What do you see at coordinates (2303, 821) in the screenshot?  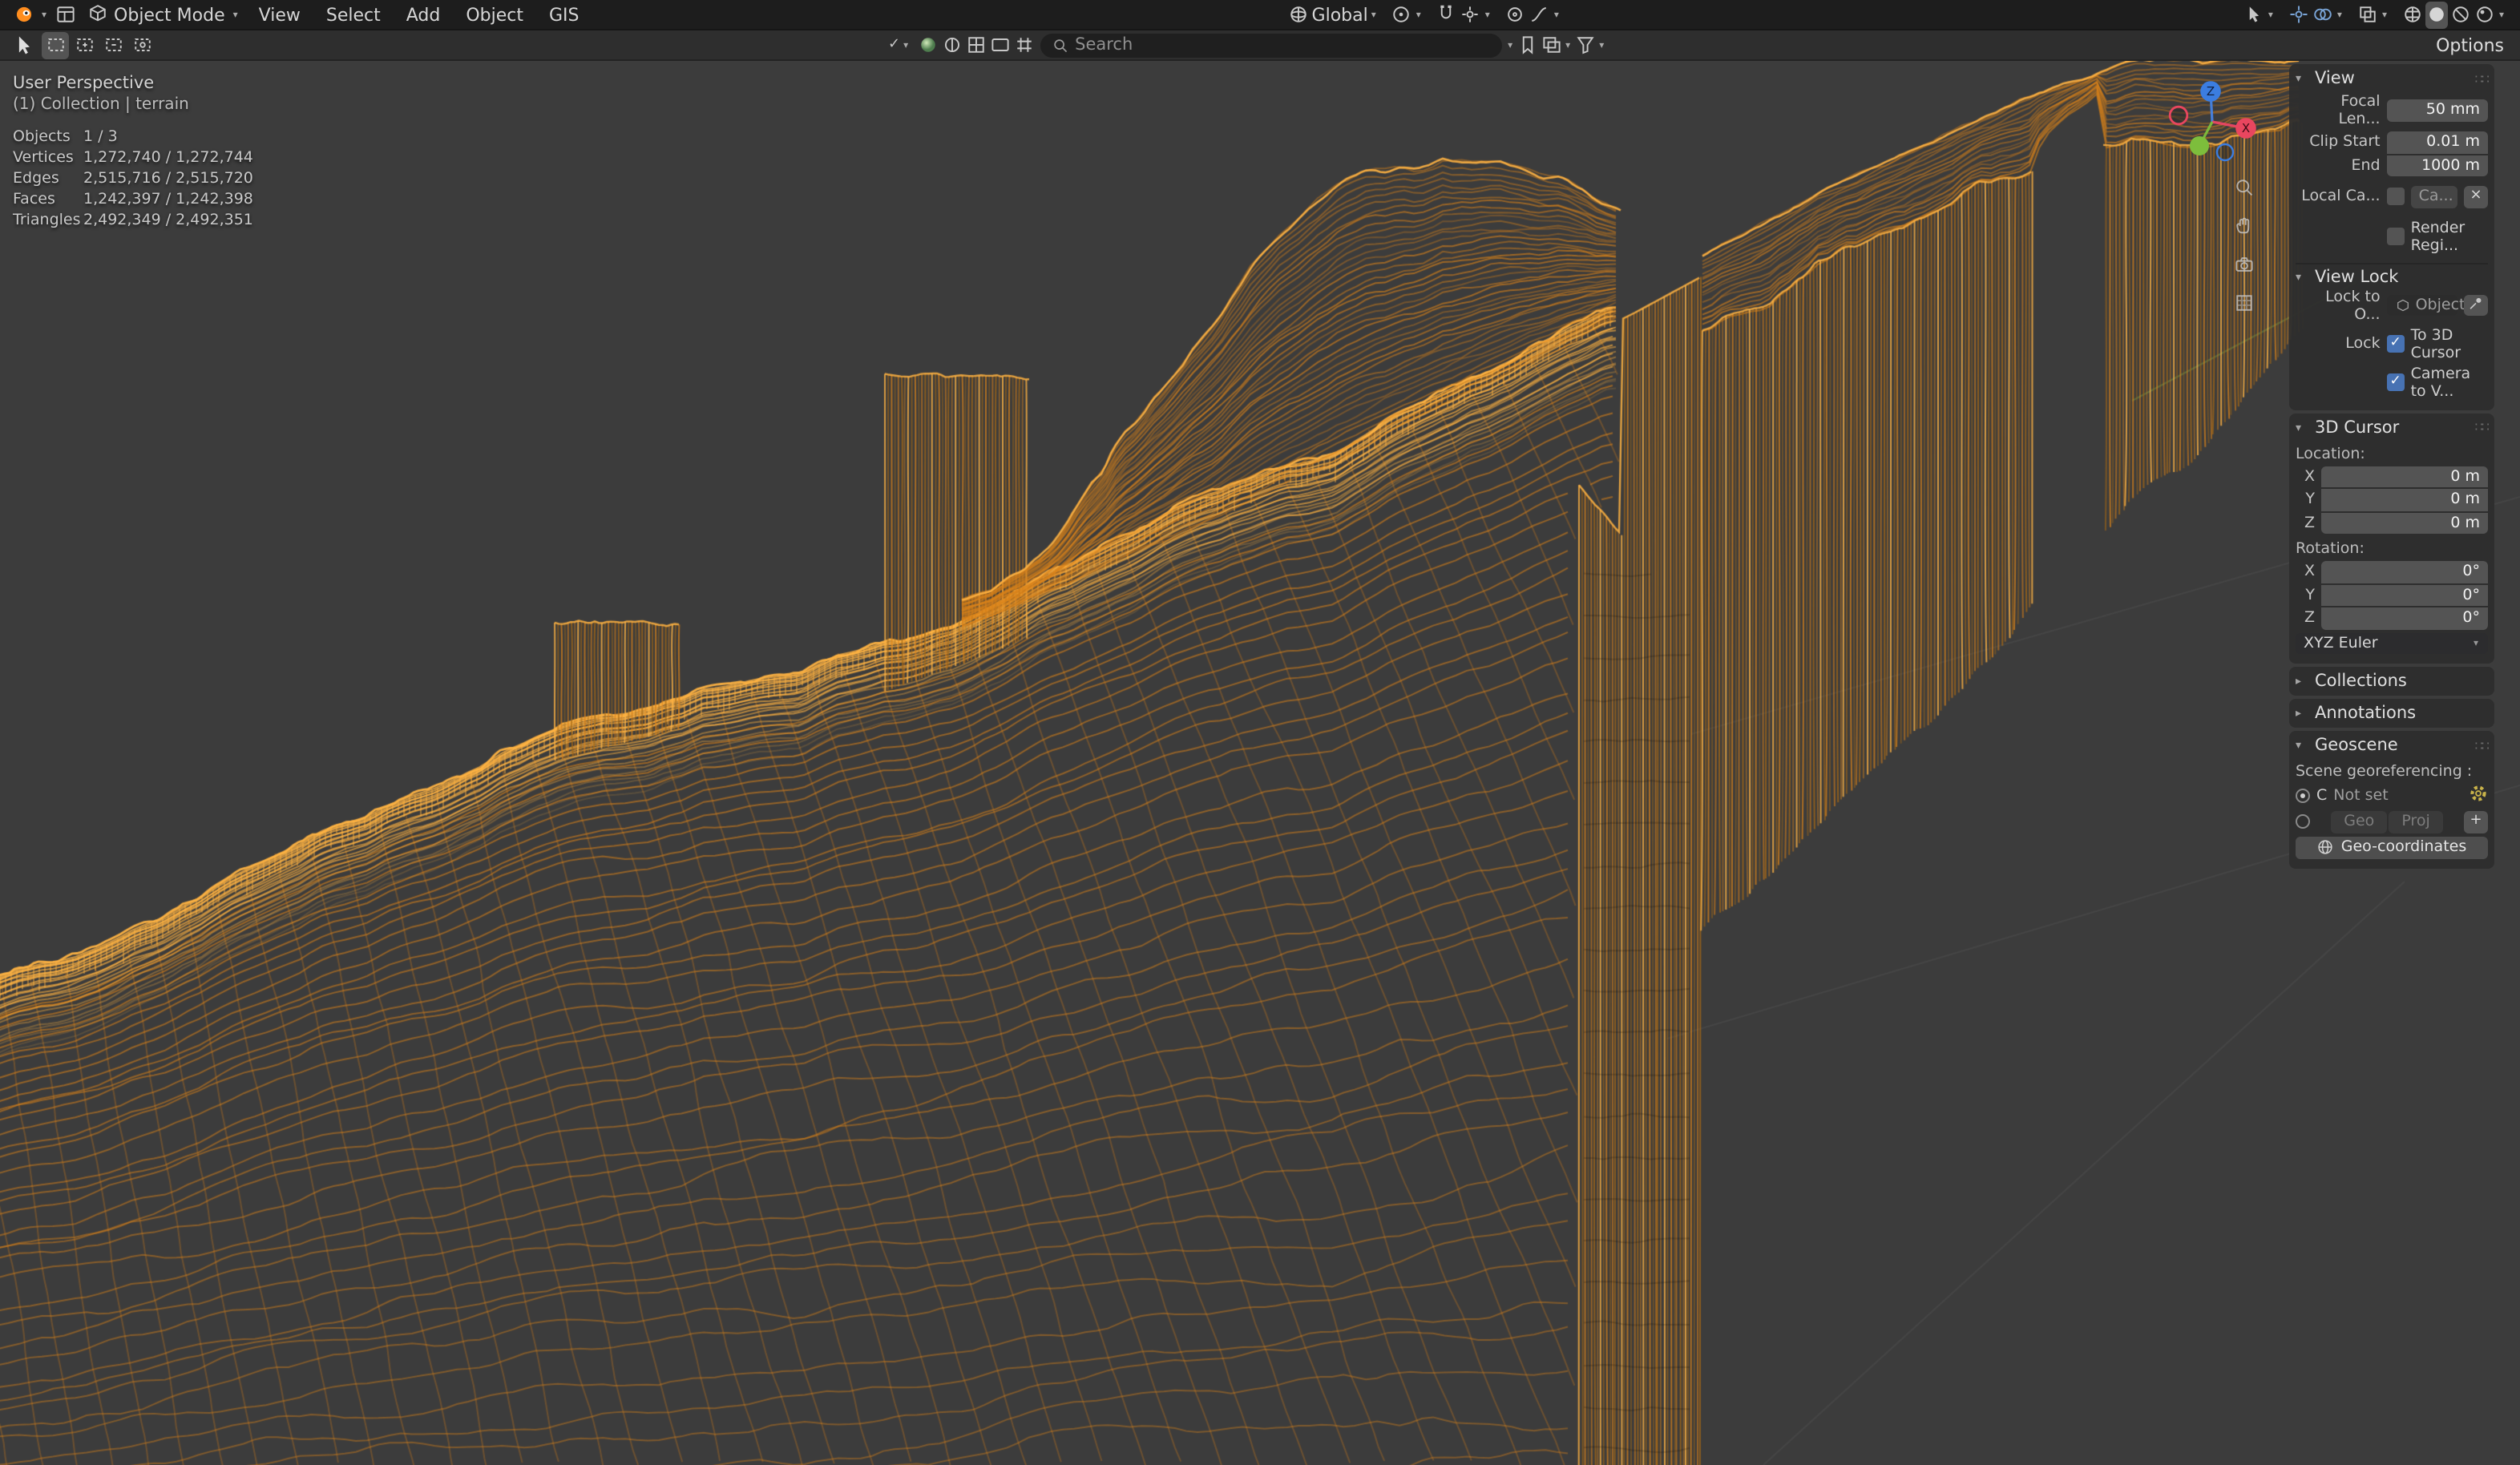 I see `projection-radio` at bounding box center [2303, 821].